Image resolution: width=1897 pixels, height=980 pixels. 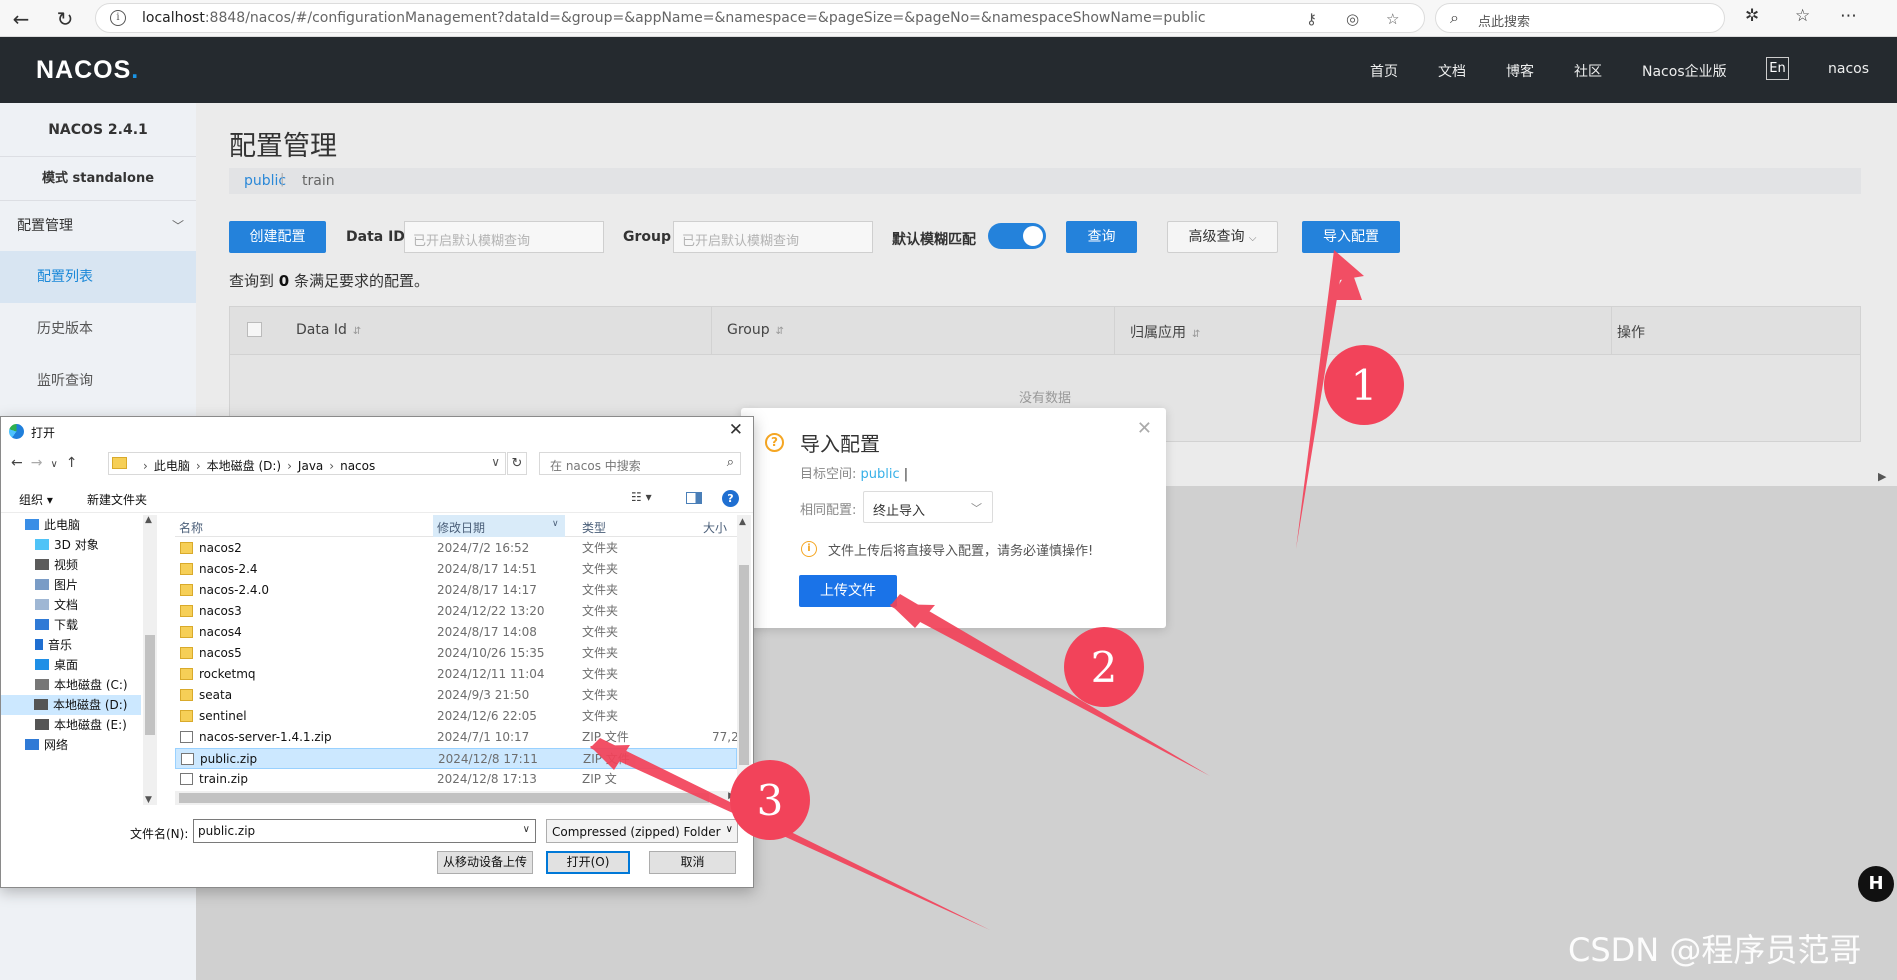 I want to click on file-row: sentinel 2024/12/6 22:05 文件夹, so click(x=456, y=716).